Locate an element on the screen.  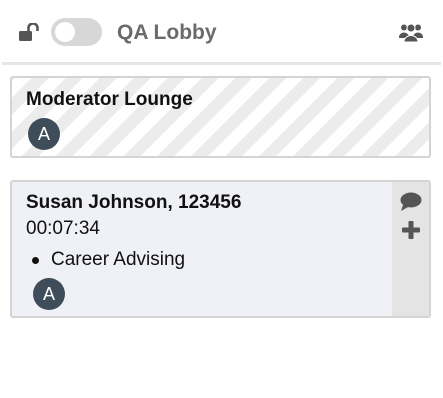
session-actions is located at coordinates (410, 249).